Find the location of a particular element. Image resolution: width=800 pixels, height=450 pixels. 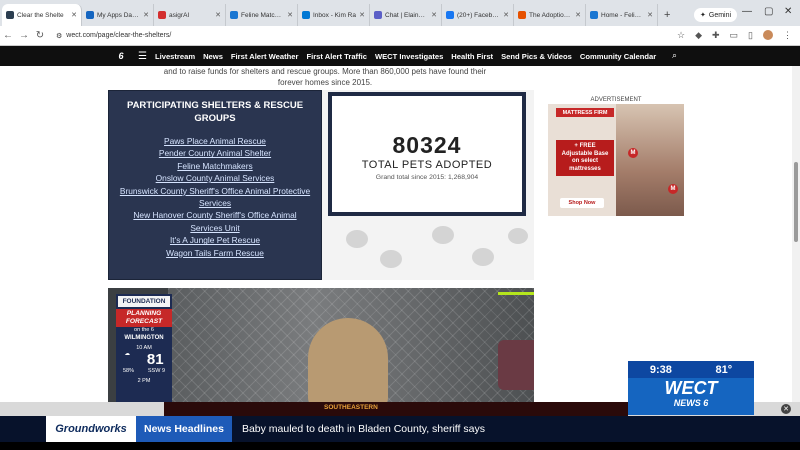

profile-avatar is located at coordinates (768, 35).